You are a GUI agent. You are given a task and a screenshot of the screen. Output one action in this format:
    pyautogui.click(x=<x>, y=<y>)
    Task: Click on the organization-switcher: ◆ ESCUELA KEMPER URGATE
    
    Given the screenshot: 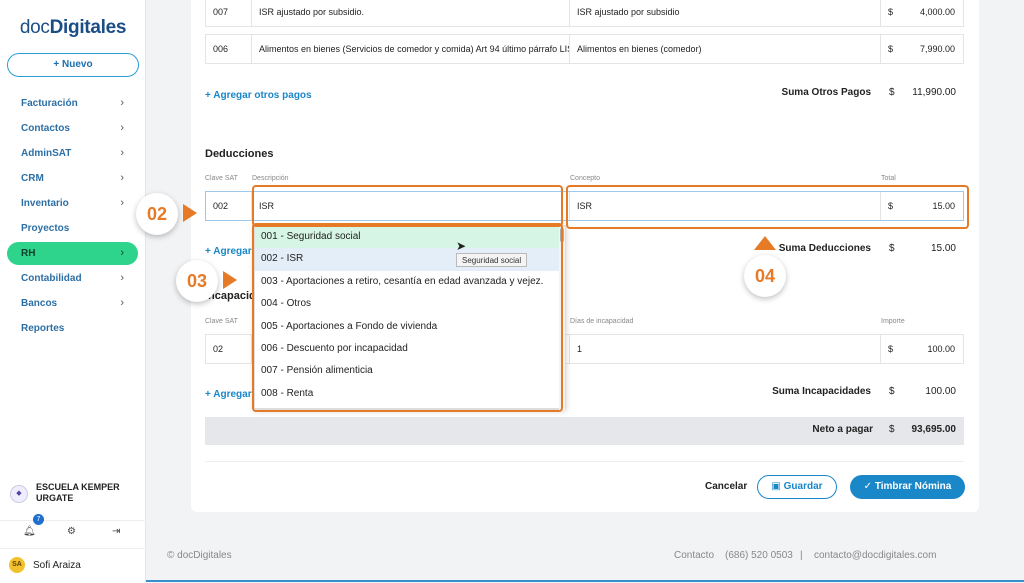 What is the action you would take?
    pyautogui.click(x=73, y=496)
    